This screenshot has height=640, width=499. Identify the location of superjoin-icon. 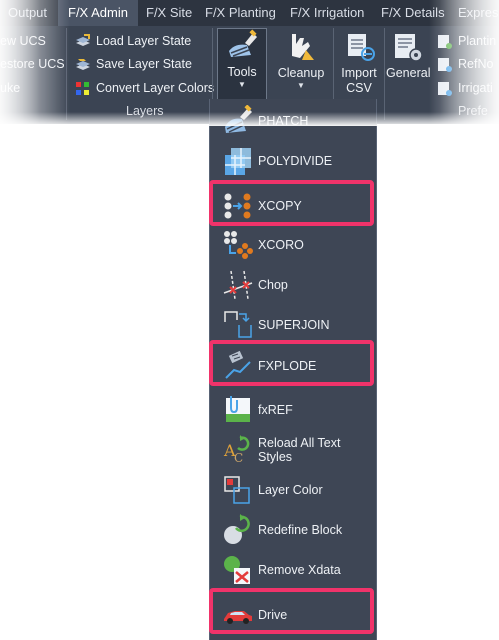
(238, 324).